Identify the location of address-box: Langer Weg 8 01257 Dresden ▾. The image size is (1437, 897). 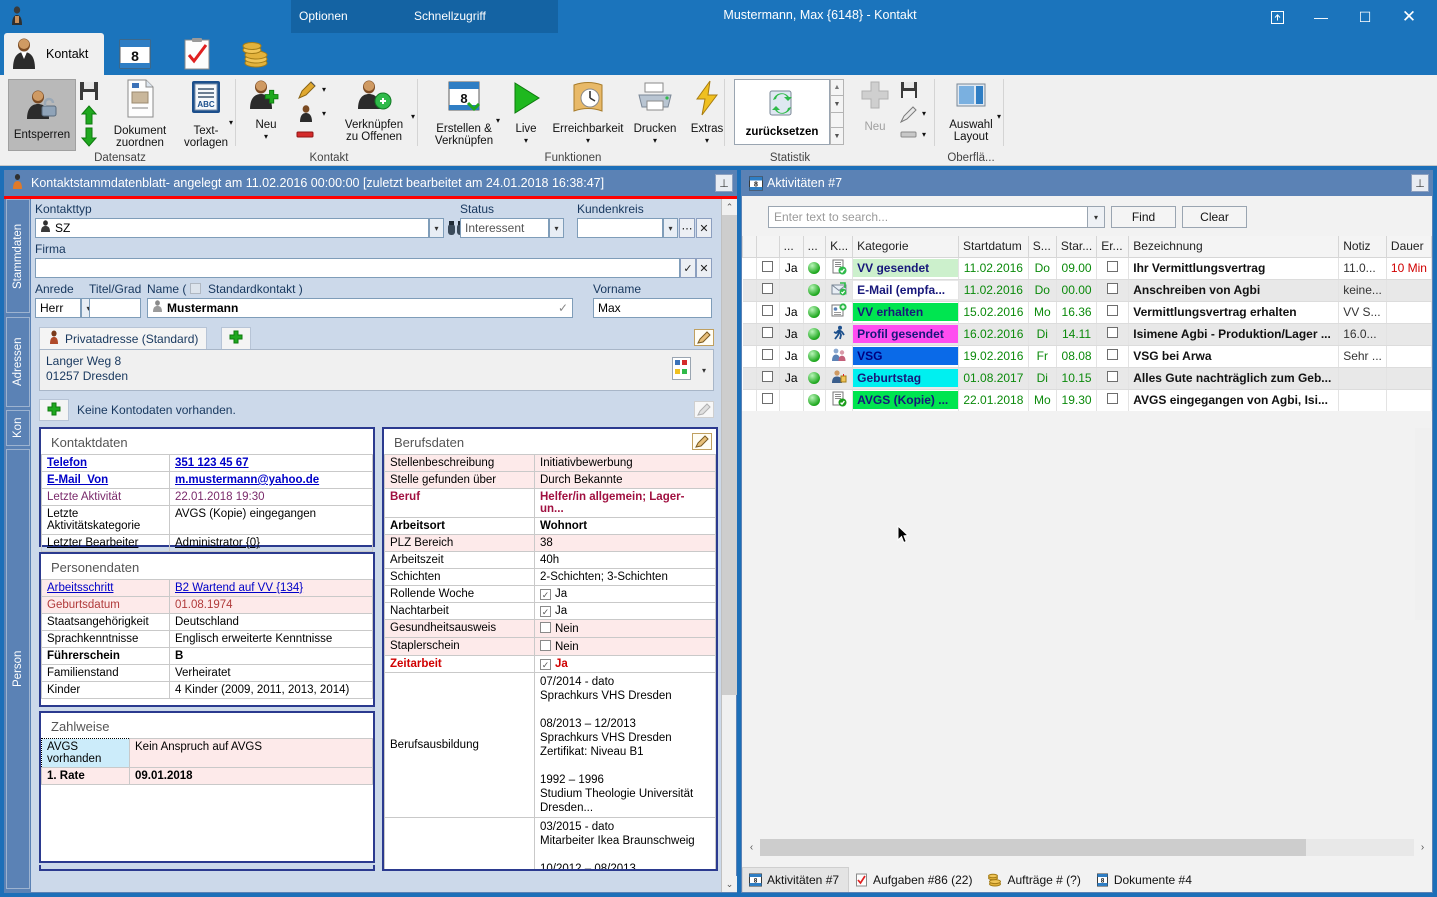
(376, 370).